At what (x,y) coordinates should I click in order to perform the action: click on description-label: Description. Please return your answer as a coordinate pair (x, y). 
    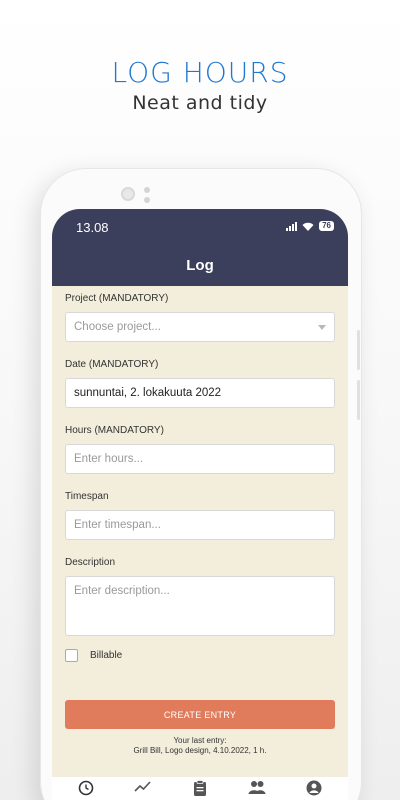
    Looking at the image, I should click on (90, 562).